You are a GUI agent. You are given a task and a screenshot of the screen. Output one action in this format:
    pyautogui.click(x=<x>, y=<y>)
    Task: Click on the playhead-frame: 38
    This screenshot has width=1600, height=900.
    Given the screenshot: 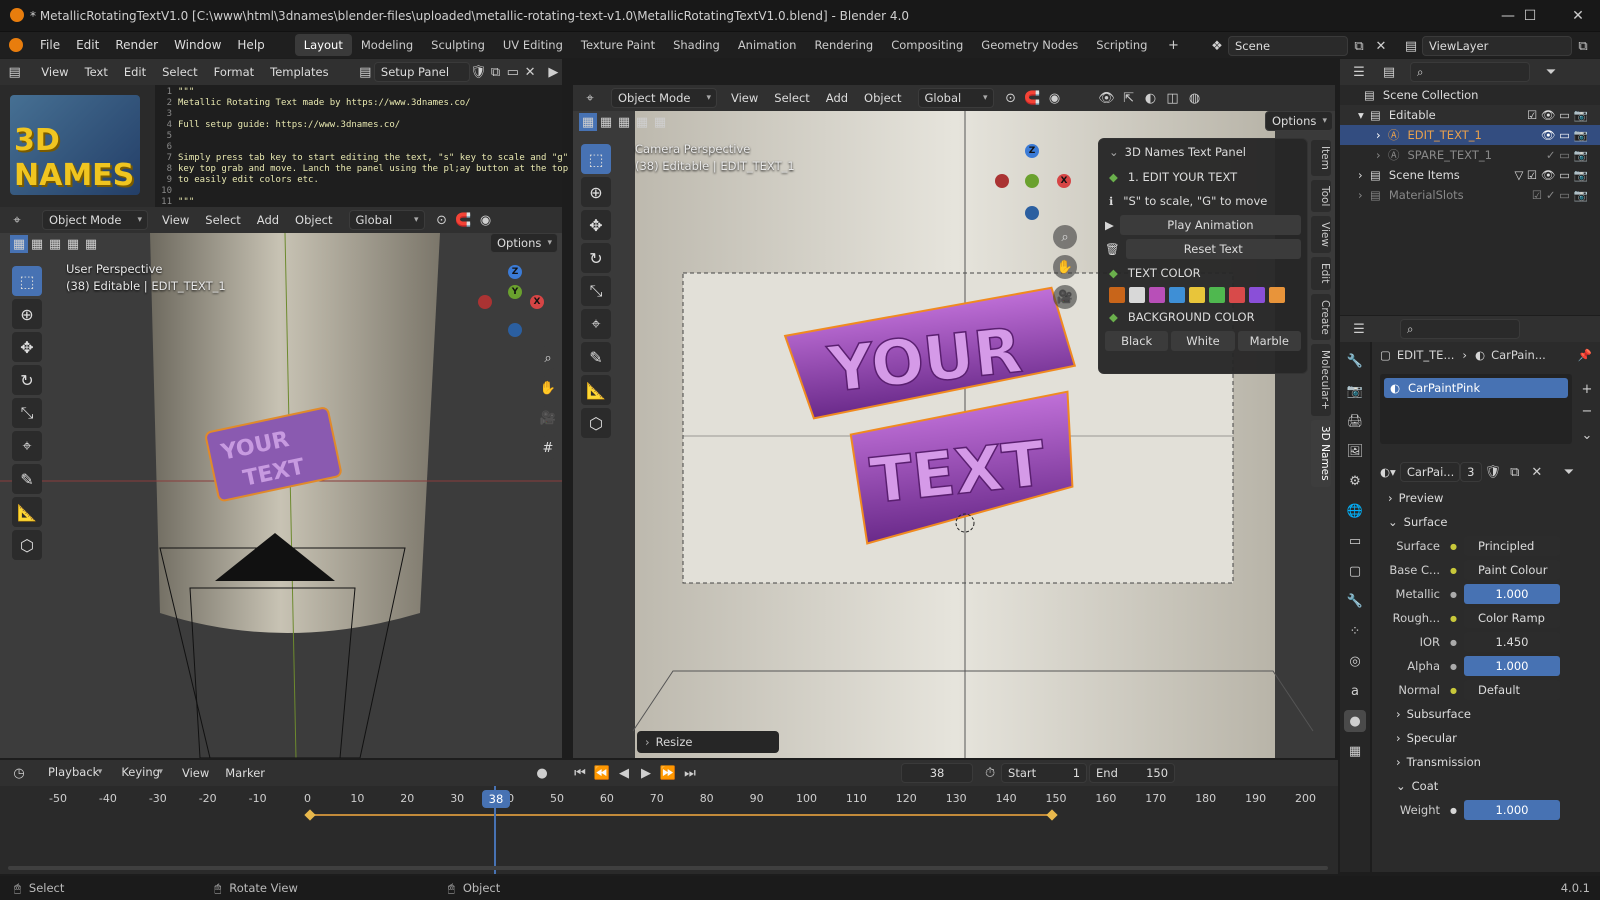 What is the action you would take?
    pyautogui.click(x=496, y=799)
    